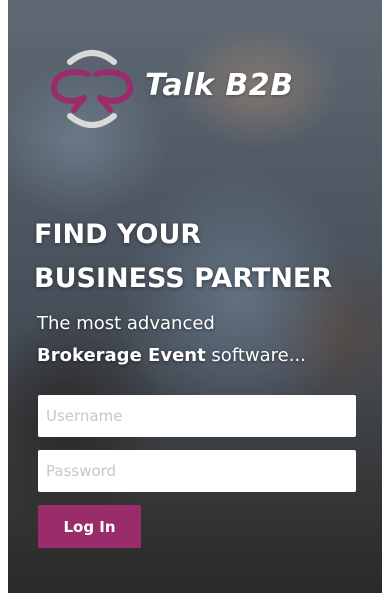  I want to click on headline-line-1: FIND YOUR, so click(118, 234).